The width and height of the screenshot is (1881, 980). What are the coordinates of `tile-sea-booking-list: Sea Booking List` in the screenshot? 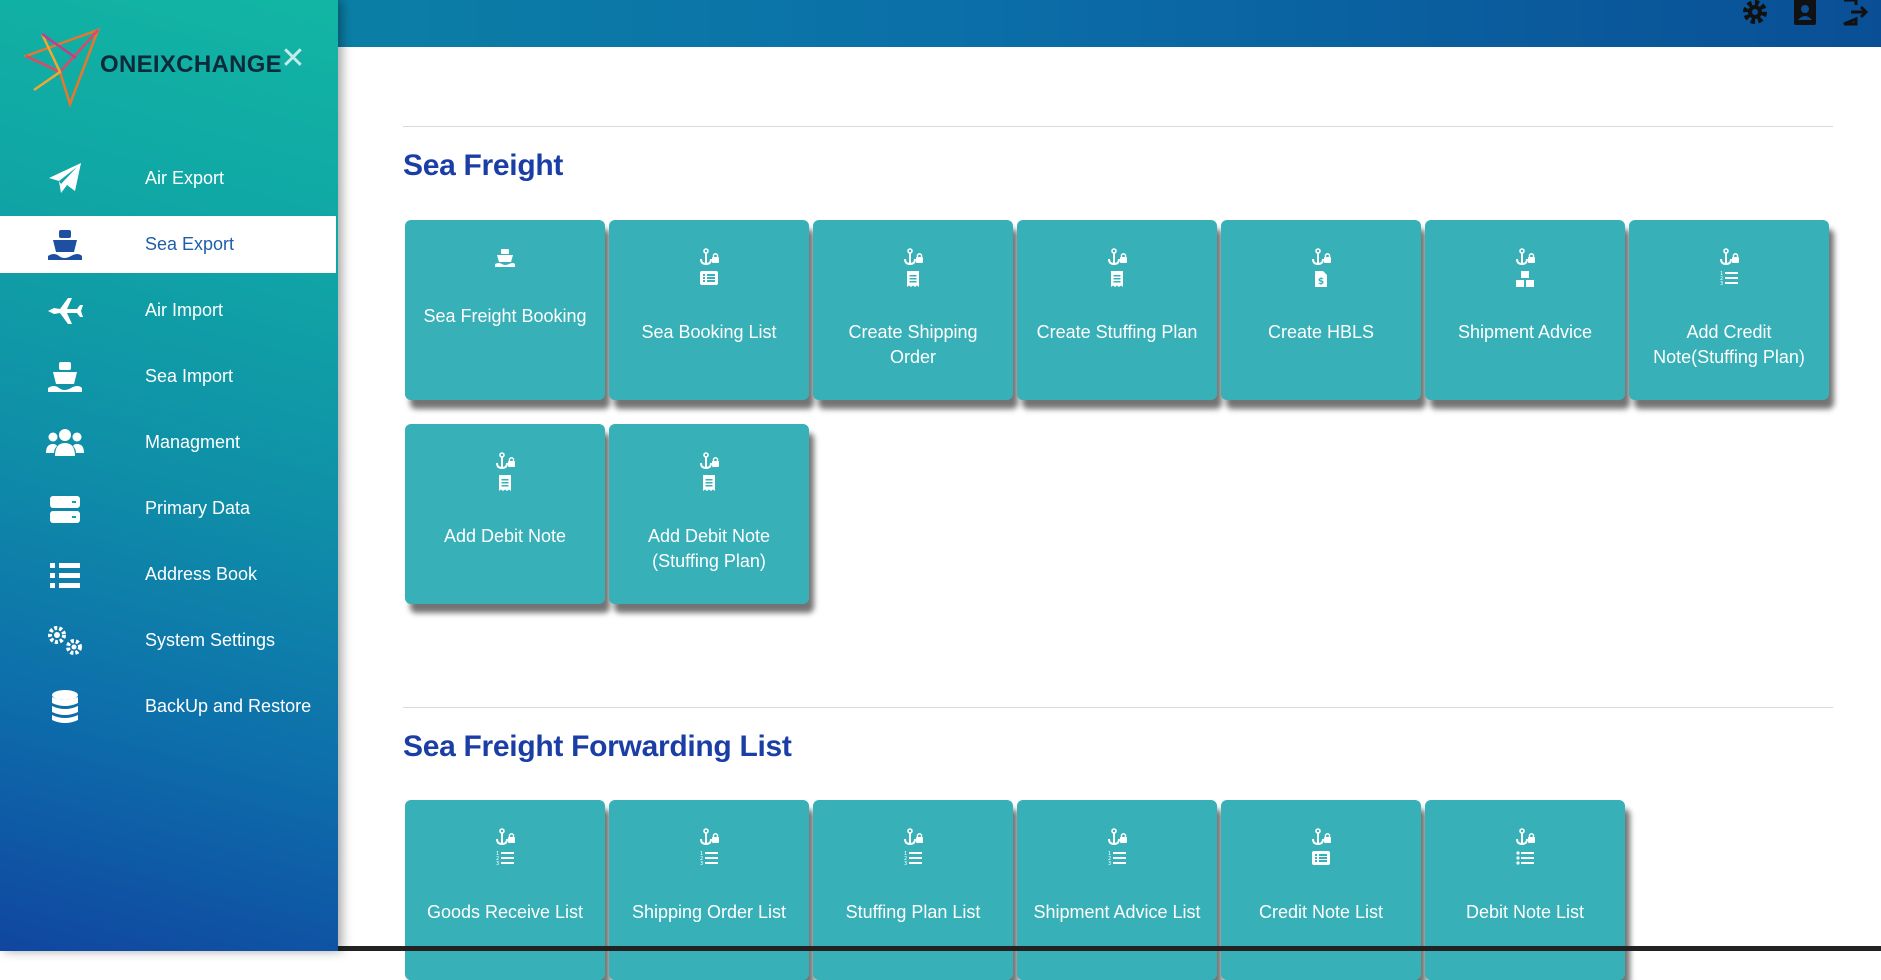 It's located at (709, 310).